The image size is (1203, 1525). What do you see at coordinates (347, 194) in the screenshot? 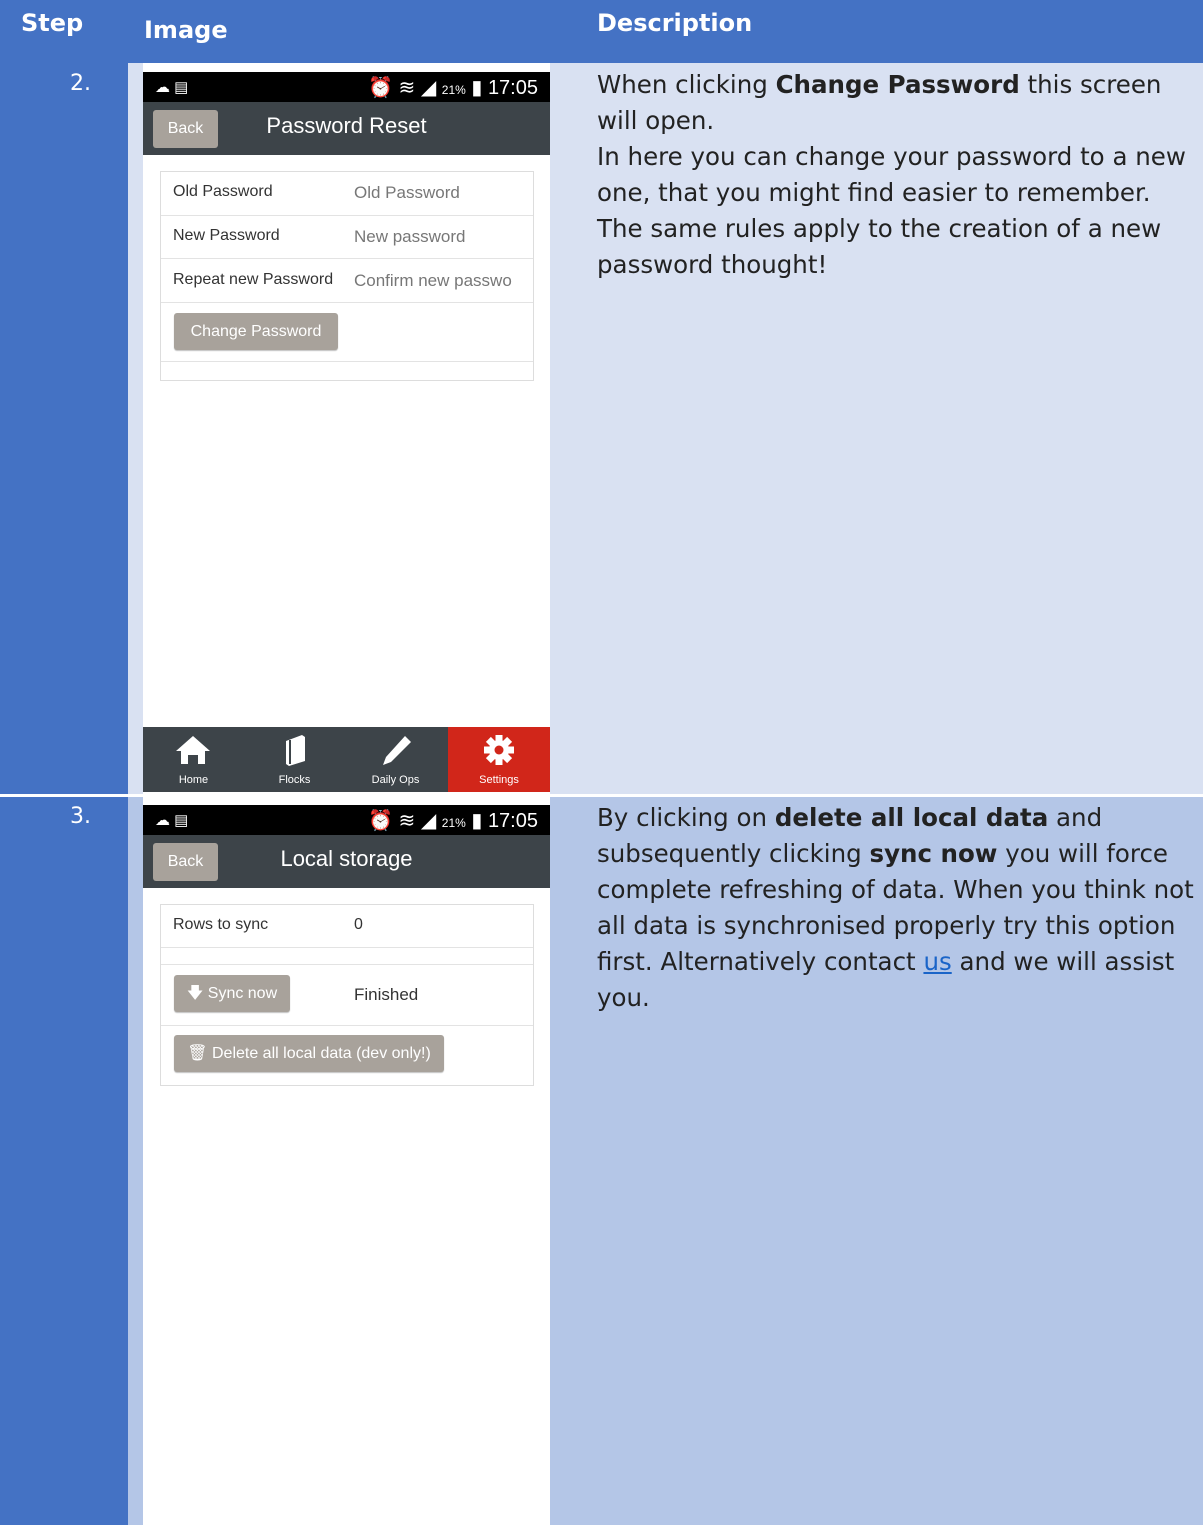
I see `form-row-old-password: Old Password Old Password` at bounding box center [347, 194].